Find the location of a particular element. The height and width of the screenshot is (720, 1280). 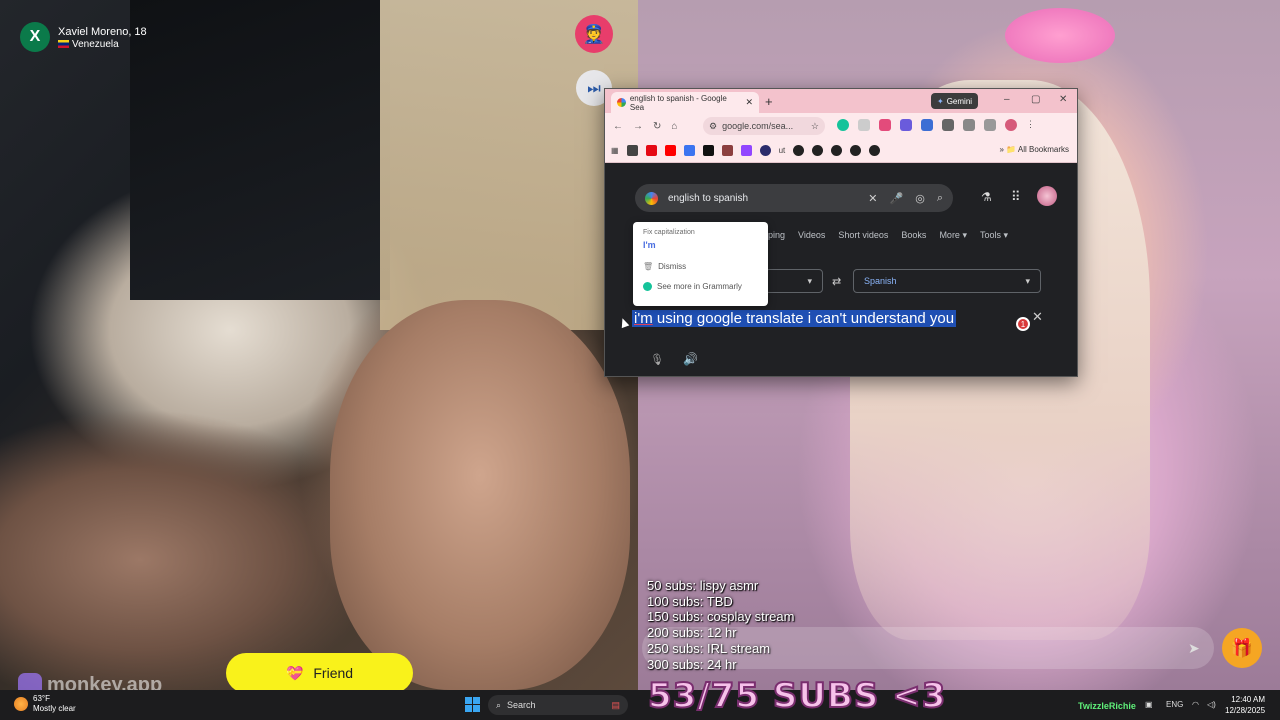

clear-input-icon: ✕ is located at coordinates (1037, 317).